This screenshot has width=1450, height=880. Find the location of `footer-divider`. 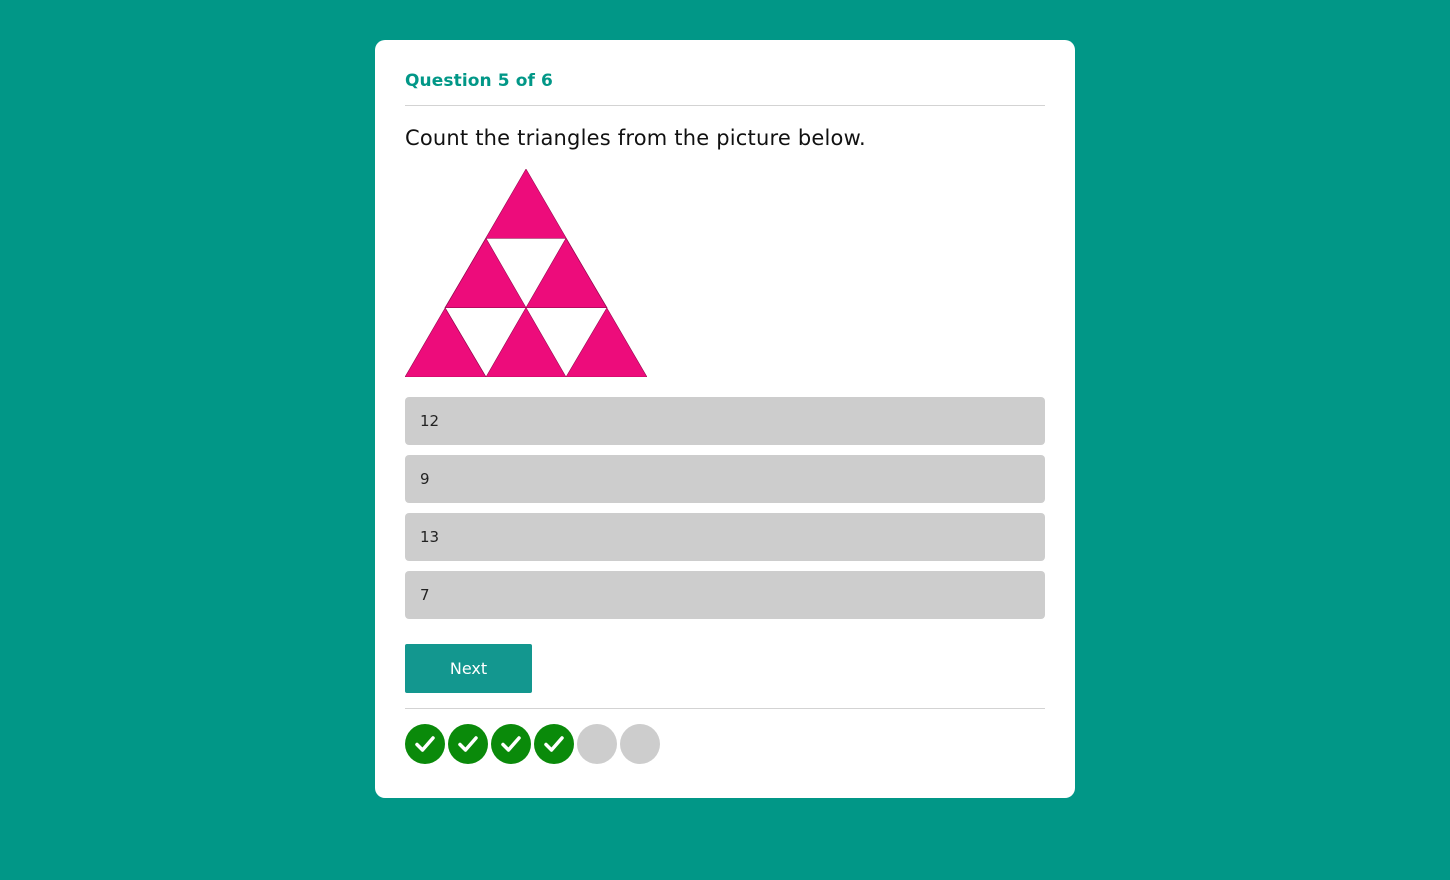

footer-divider is located at coordinates (725, 708).